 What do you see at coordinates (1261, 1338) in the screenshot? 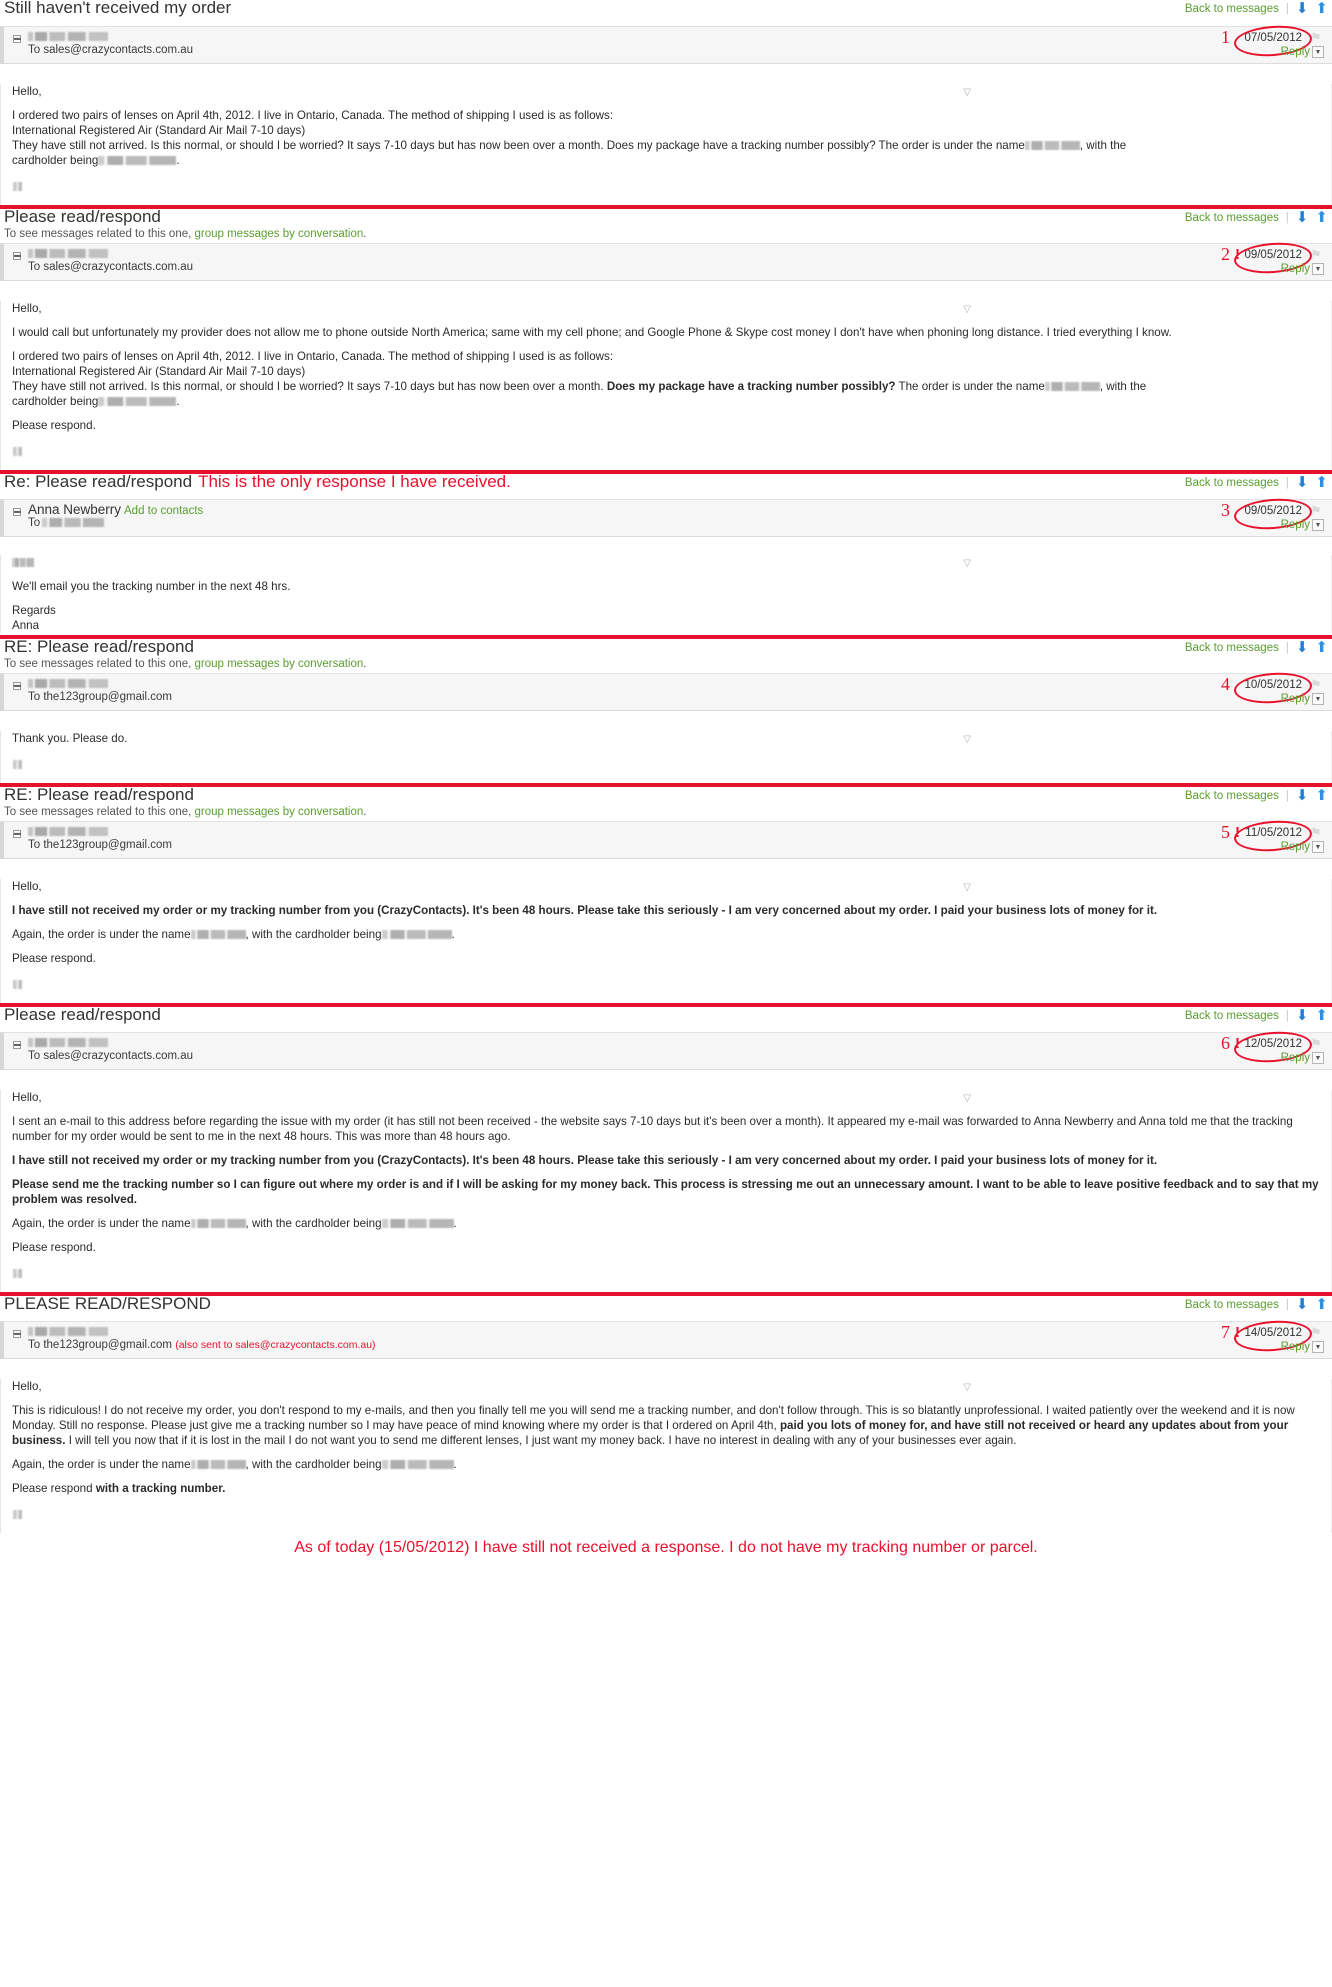
I see `header-actions: 7 ! 14/05/2012 ⚑ Reply ▼` at bounding box center [1261, 1338].